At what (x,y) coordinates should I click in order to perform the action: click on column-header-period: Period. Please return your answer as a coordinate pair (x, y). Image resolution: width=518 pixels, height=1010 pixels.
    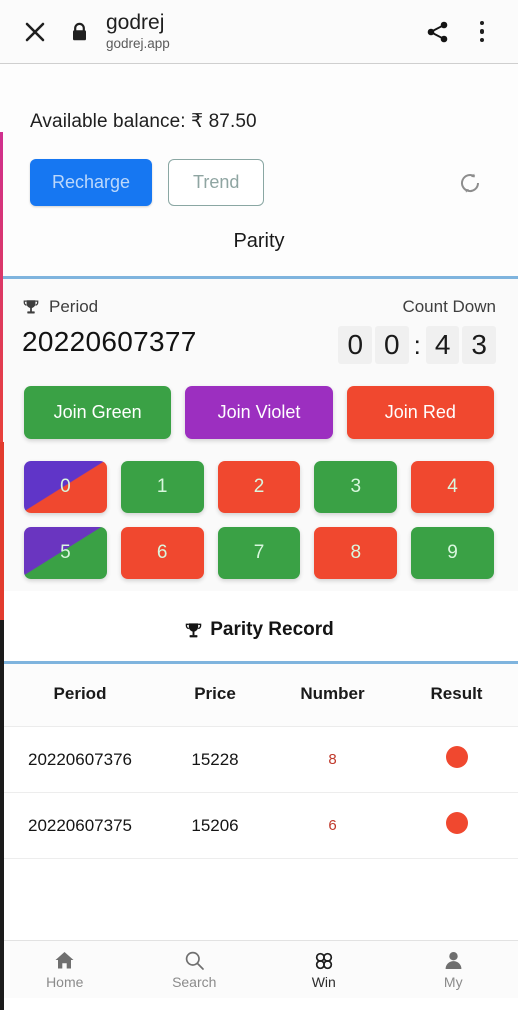
    Looking at the image, I should click on (80, 694).